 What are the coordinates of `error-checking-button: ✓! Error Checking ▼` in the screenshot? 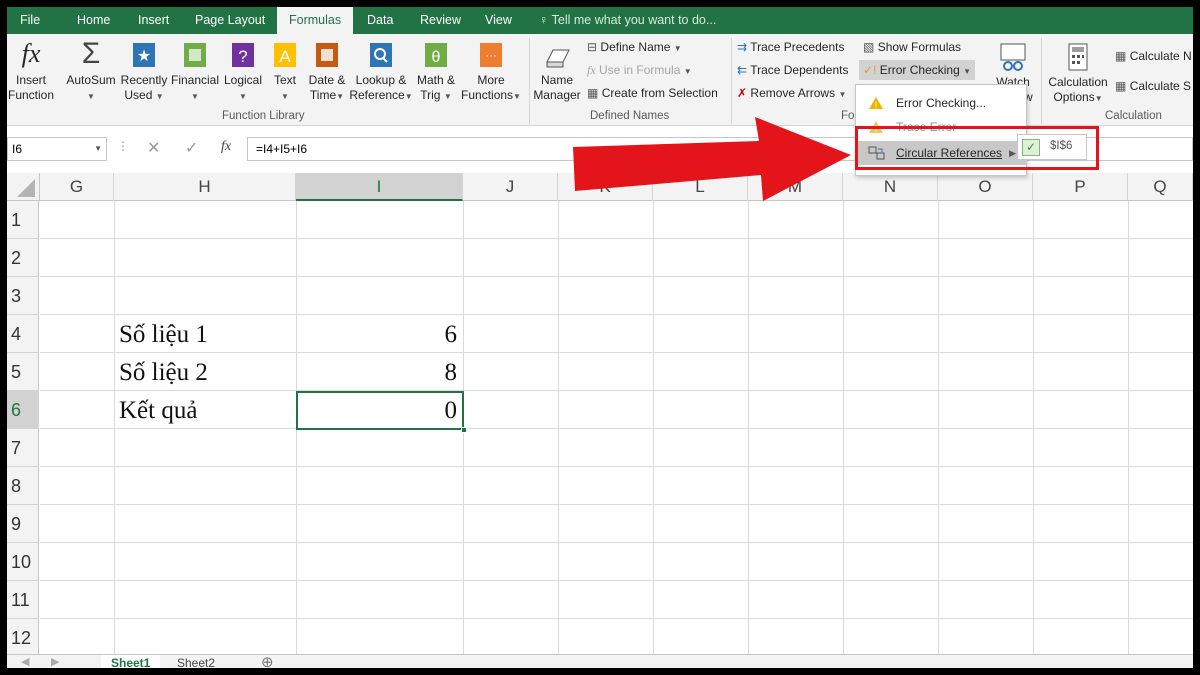 It's located at (917, 70).